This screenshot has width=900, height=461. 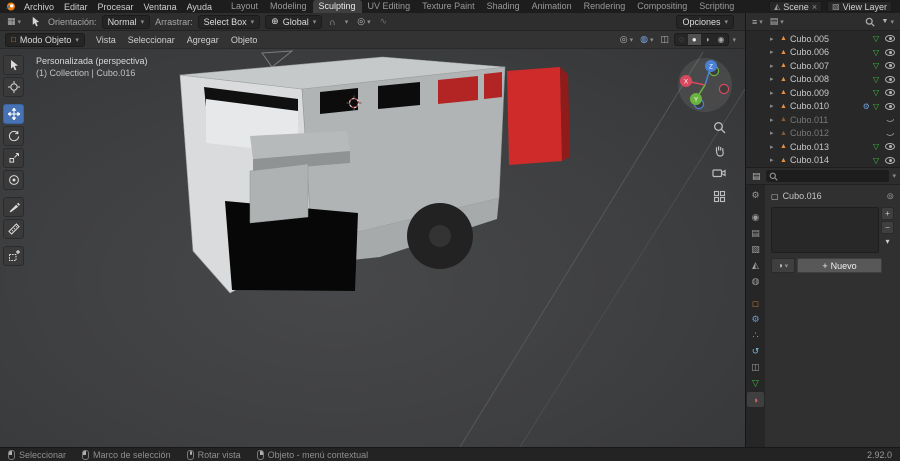 I want to click on object-name: Cubo.009, so click(x=830, y=93).